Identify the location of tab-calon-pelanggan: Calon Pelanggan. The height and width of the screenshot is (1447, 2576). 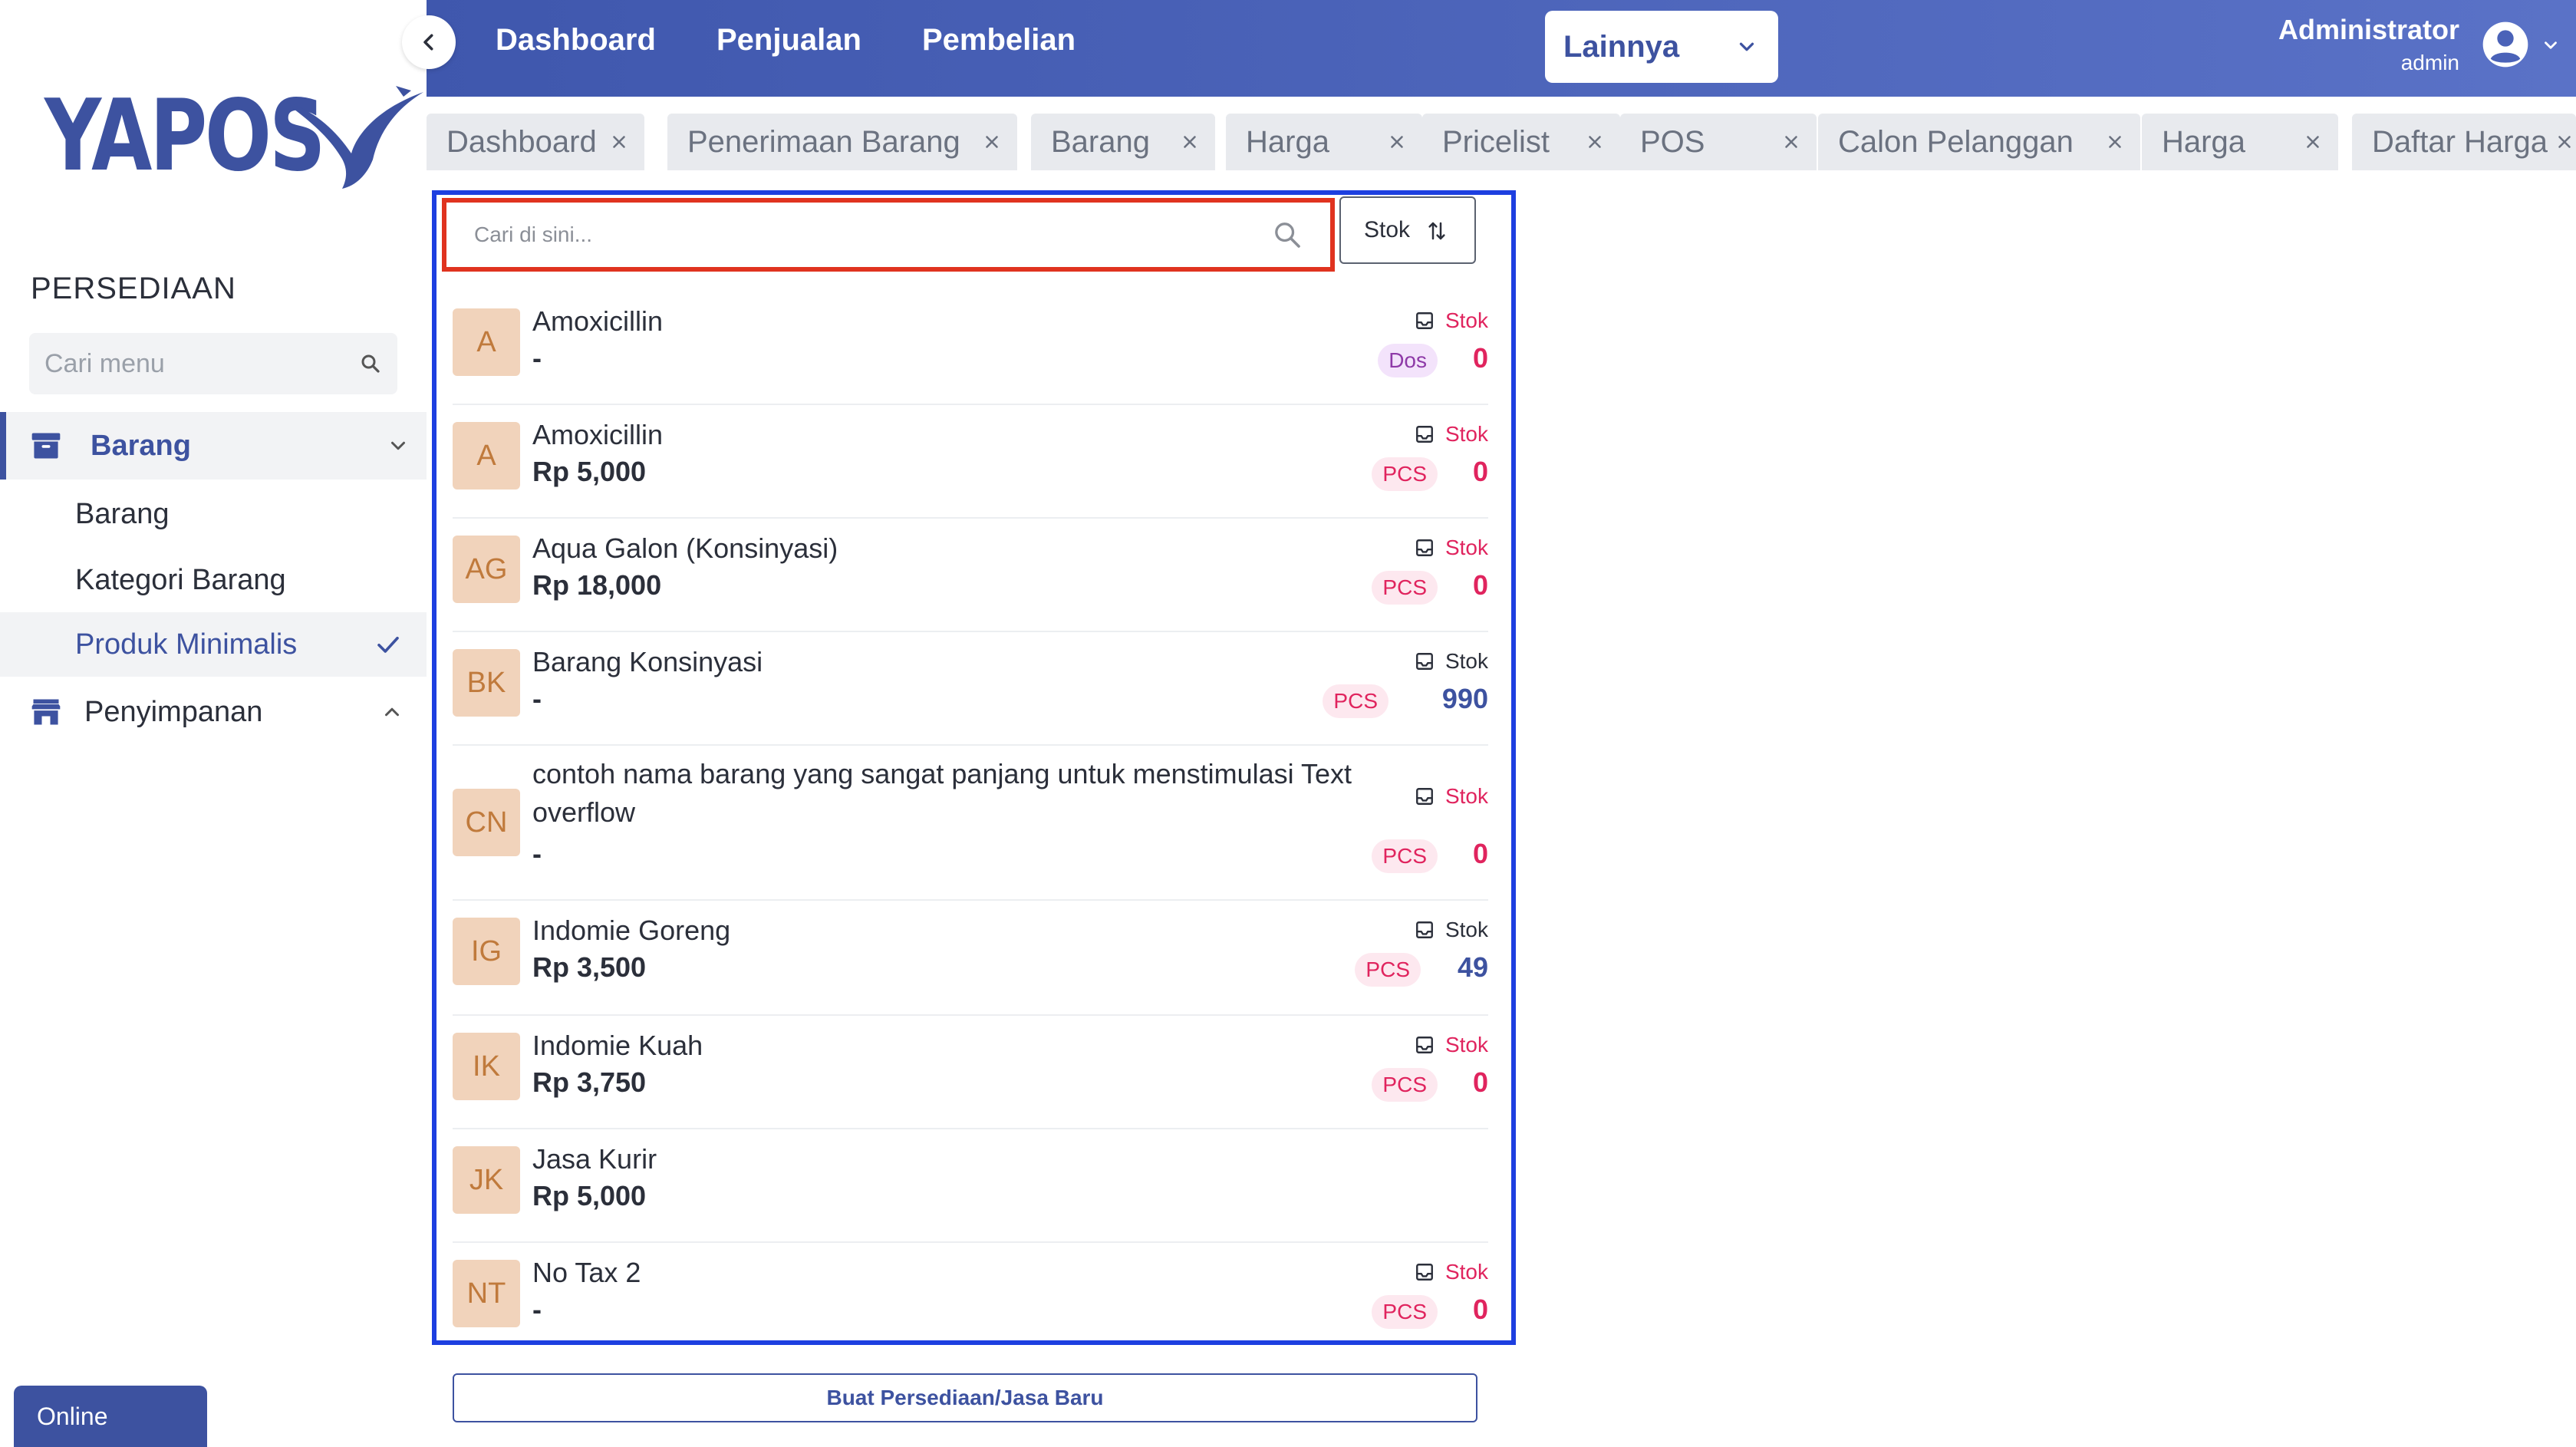
(1979, 142).